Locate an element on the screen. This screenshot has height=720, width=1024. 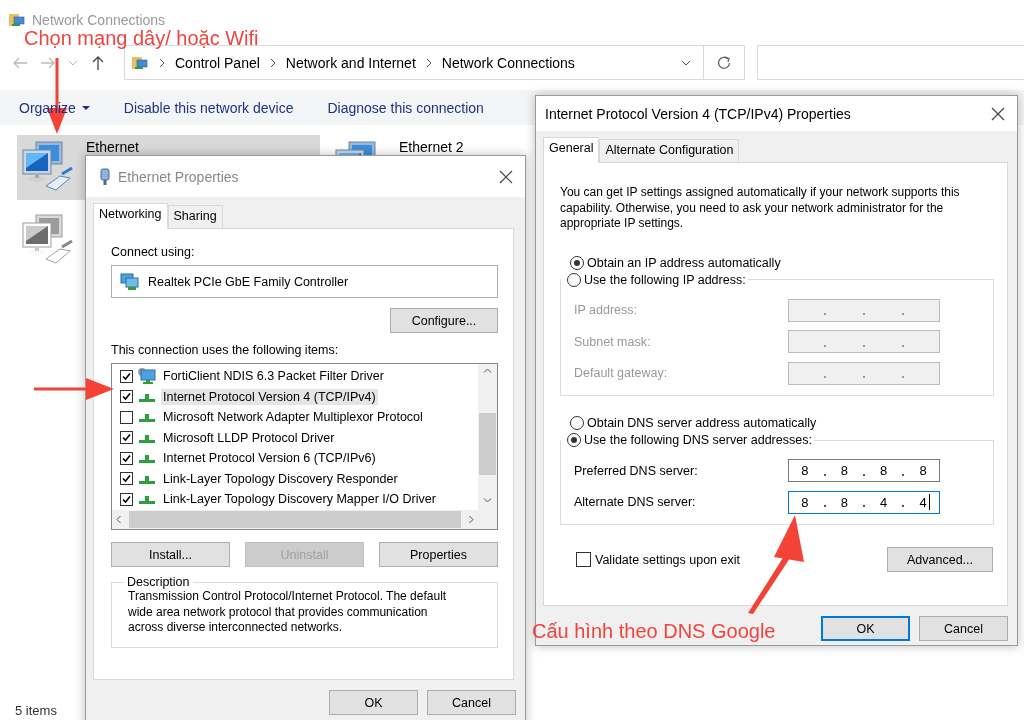
list-item: Microsoft LLDP Protocol Driver is located at coordinates (249, 437).